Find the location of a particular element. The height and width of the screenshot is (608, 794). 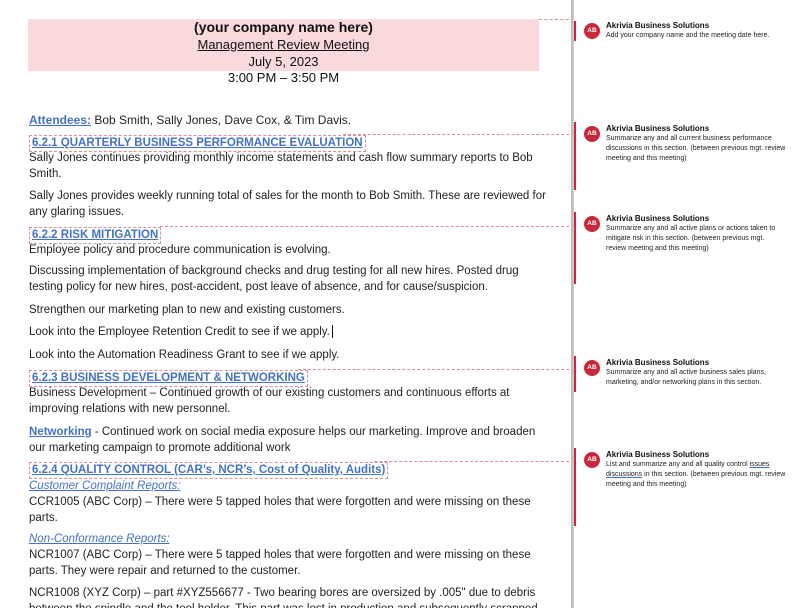

meeting-time: 3:00 PM – 3:50 PM is located at coordinates (283, 78).